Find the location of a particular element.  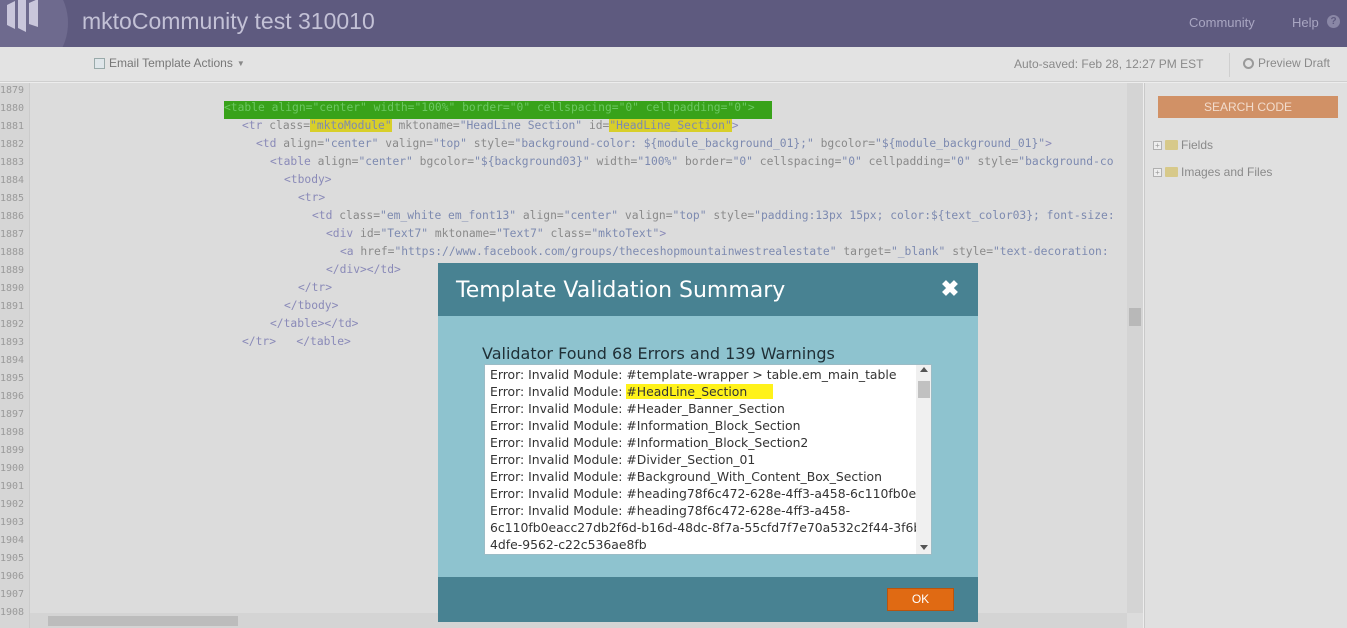

list-item-continuation: 4dfe-9562-c22c536ae8fb is located at coordinates (568, 544).